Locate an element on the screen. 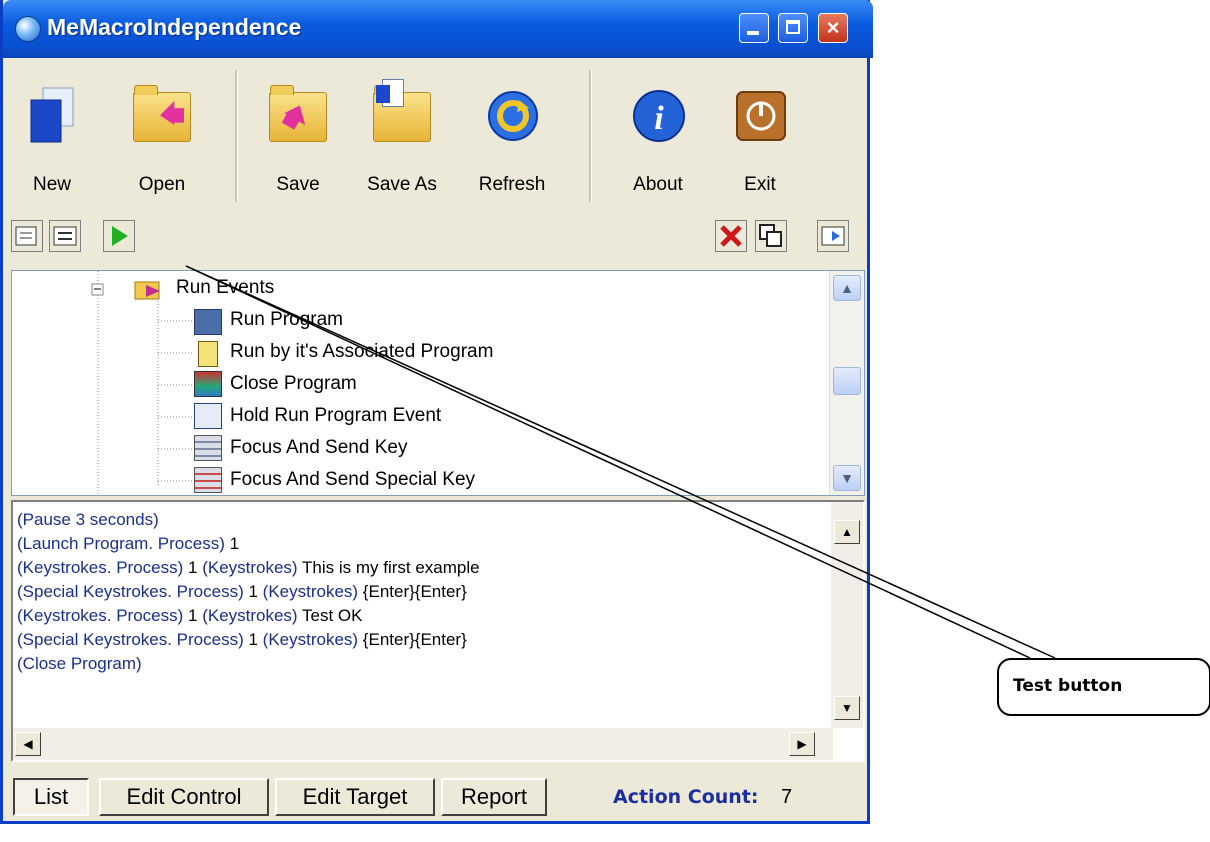 The image size is (1210, 842). action-count-value: 7 is located at coordinates (787, 797).